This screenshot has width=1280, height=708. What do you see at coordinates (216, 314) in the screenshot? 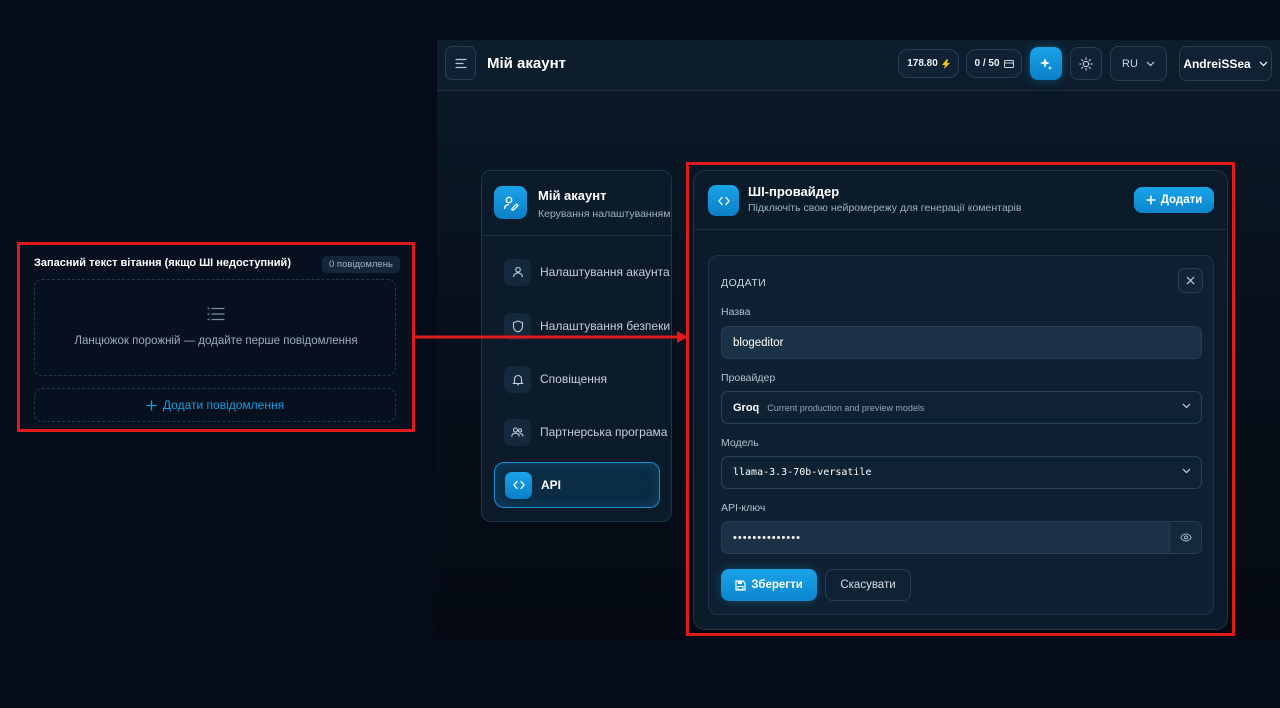
I see `list-icon` at bounding box center [216, 314].